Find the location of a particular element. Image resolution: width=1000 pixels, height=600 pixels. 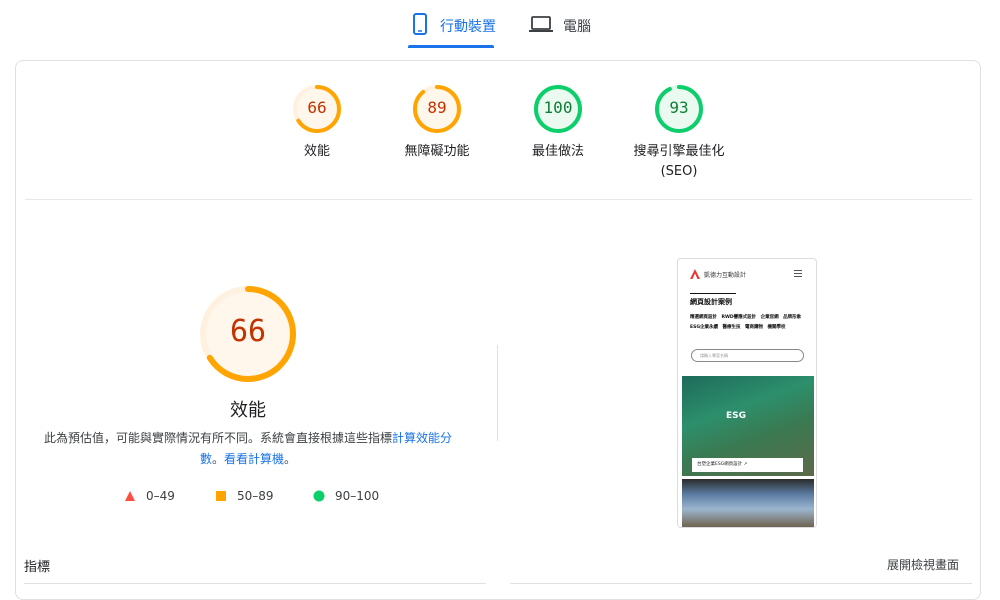

calculator-link: 看看計算機 is located at coordinates (254, 459).